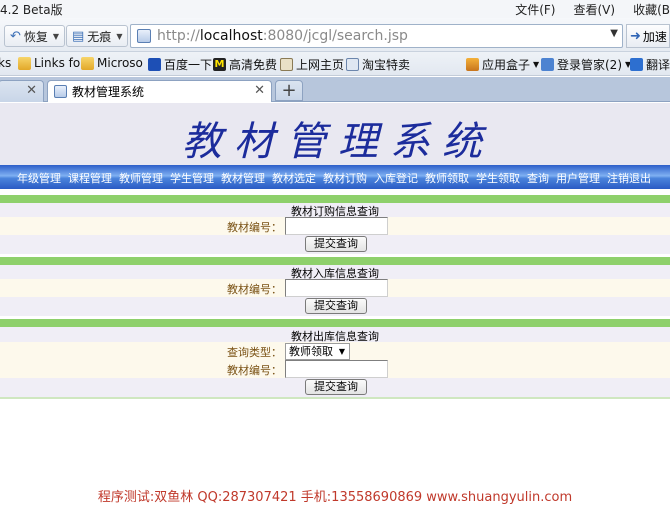 The image size is (670, 525). What do you see at coordinates (447, 178) in the screenshot?
I see `nav-teacher-pickup: 教师领取` at bounding box center [447, 178].